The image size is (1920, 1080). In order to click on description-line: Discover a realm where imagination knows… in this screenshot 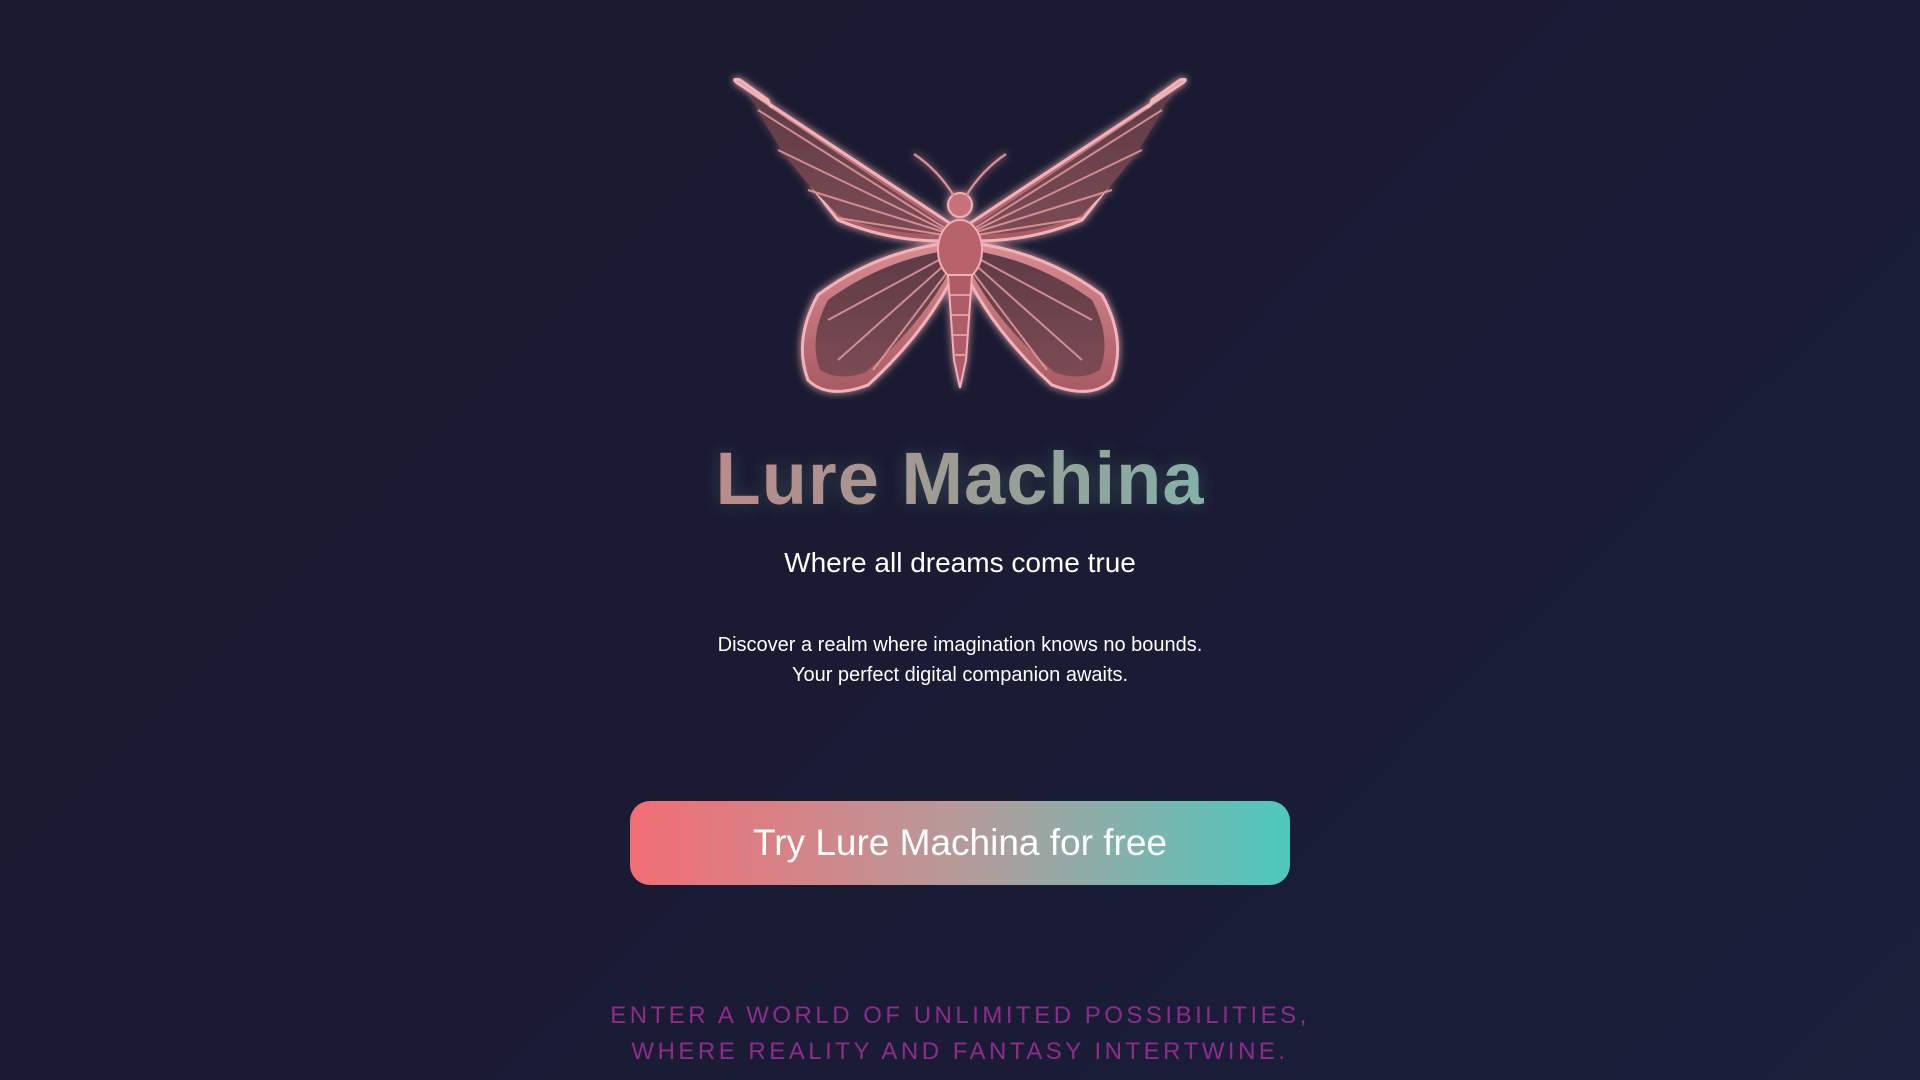, I will do `click(960, 645)`.